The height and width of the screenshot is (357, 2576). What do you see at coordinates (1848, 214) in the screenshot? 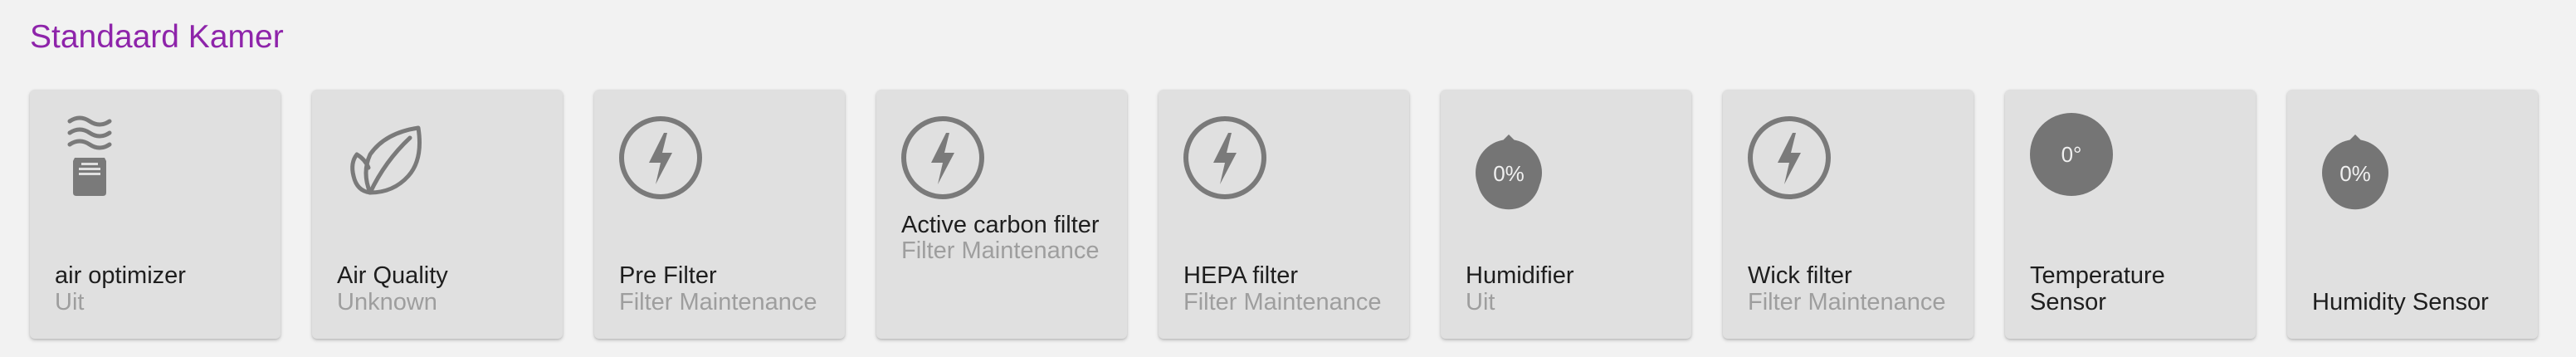
I see `tile-wick-filter: Wick filter Filter Maintenance` at bounding box center [1848, 214].